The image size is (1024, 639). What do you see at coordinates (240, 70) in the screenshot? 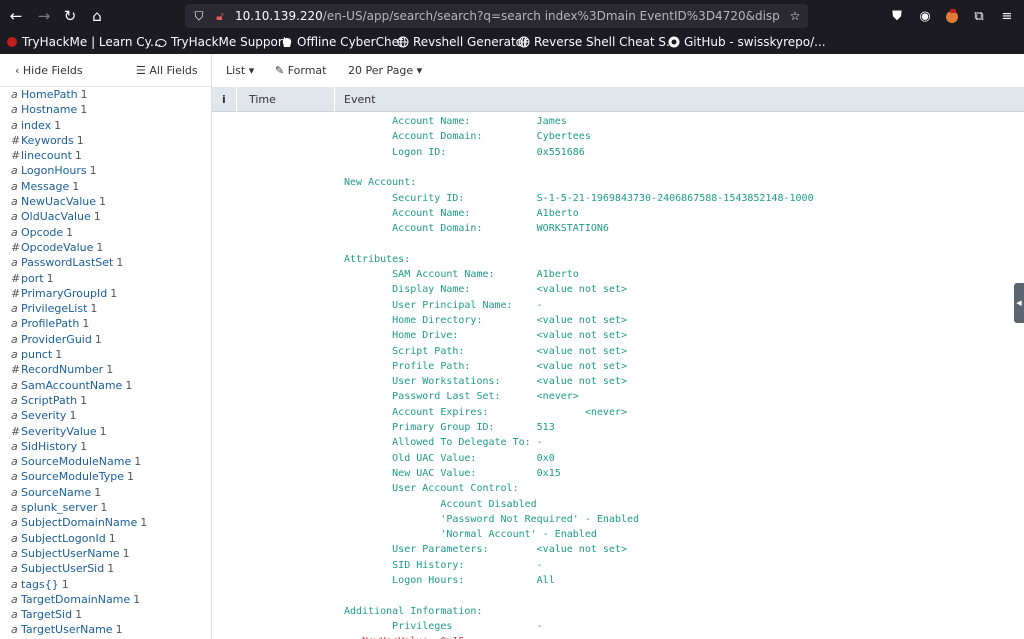
I see `list-view-dropdown: List ▾` at bounding box center [240, 70].